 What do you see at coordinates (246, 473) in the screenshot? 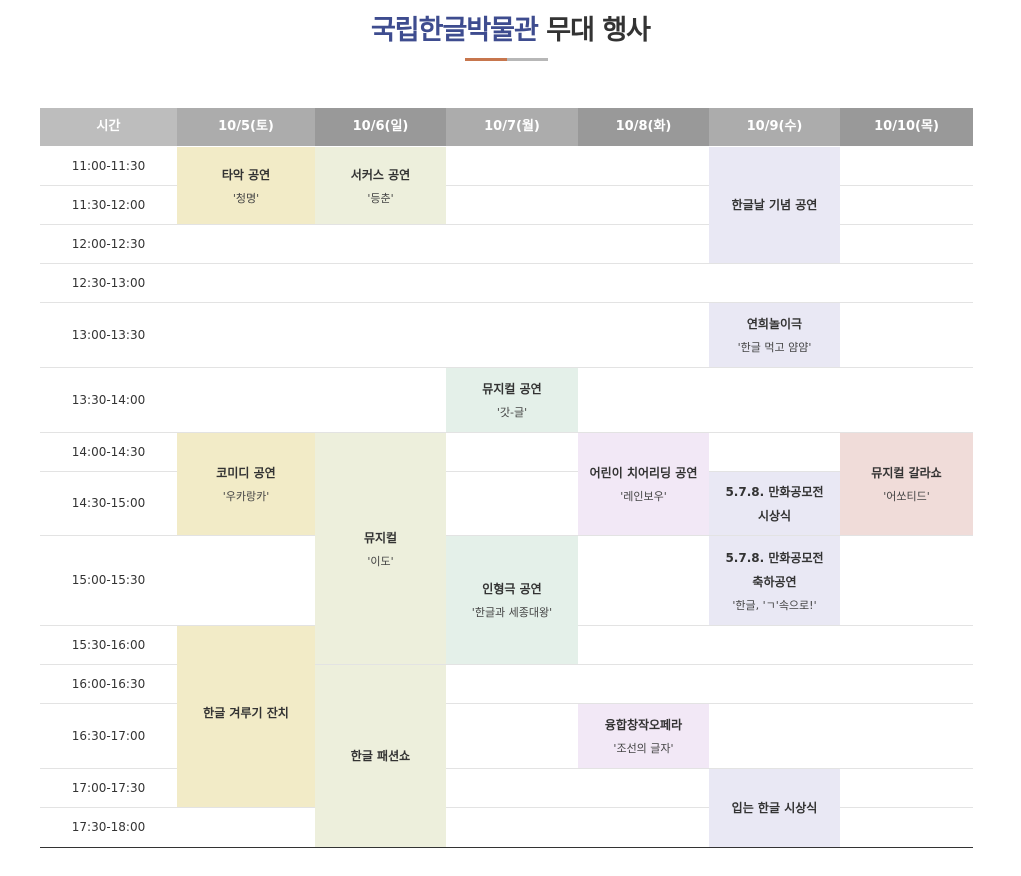
I see `event-title: 코미디 공연` at bounding box center [246, 473].